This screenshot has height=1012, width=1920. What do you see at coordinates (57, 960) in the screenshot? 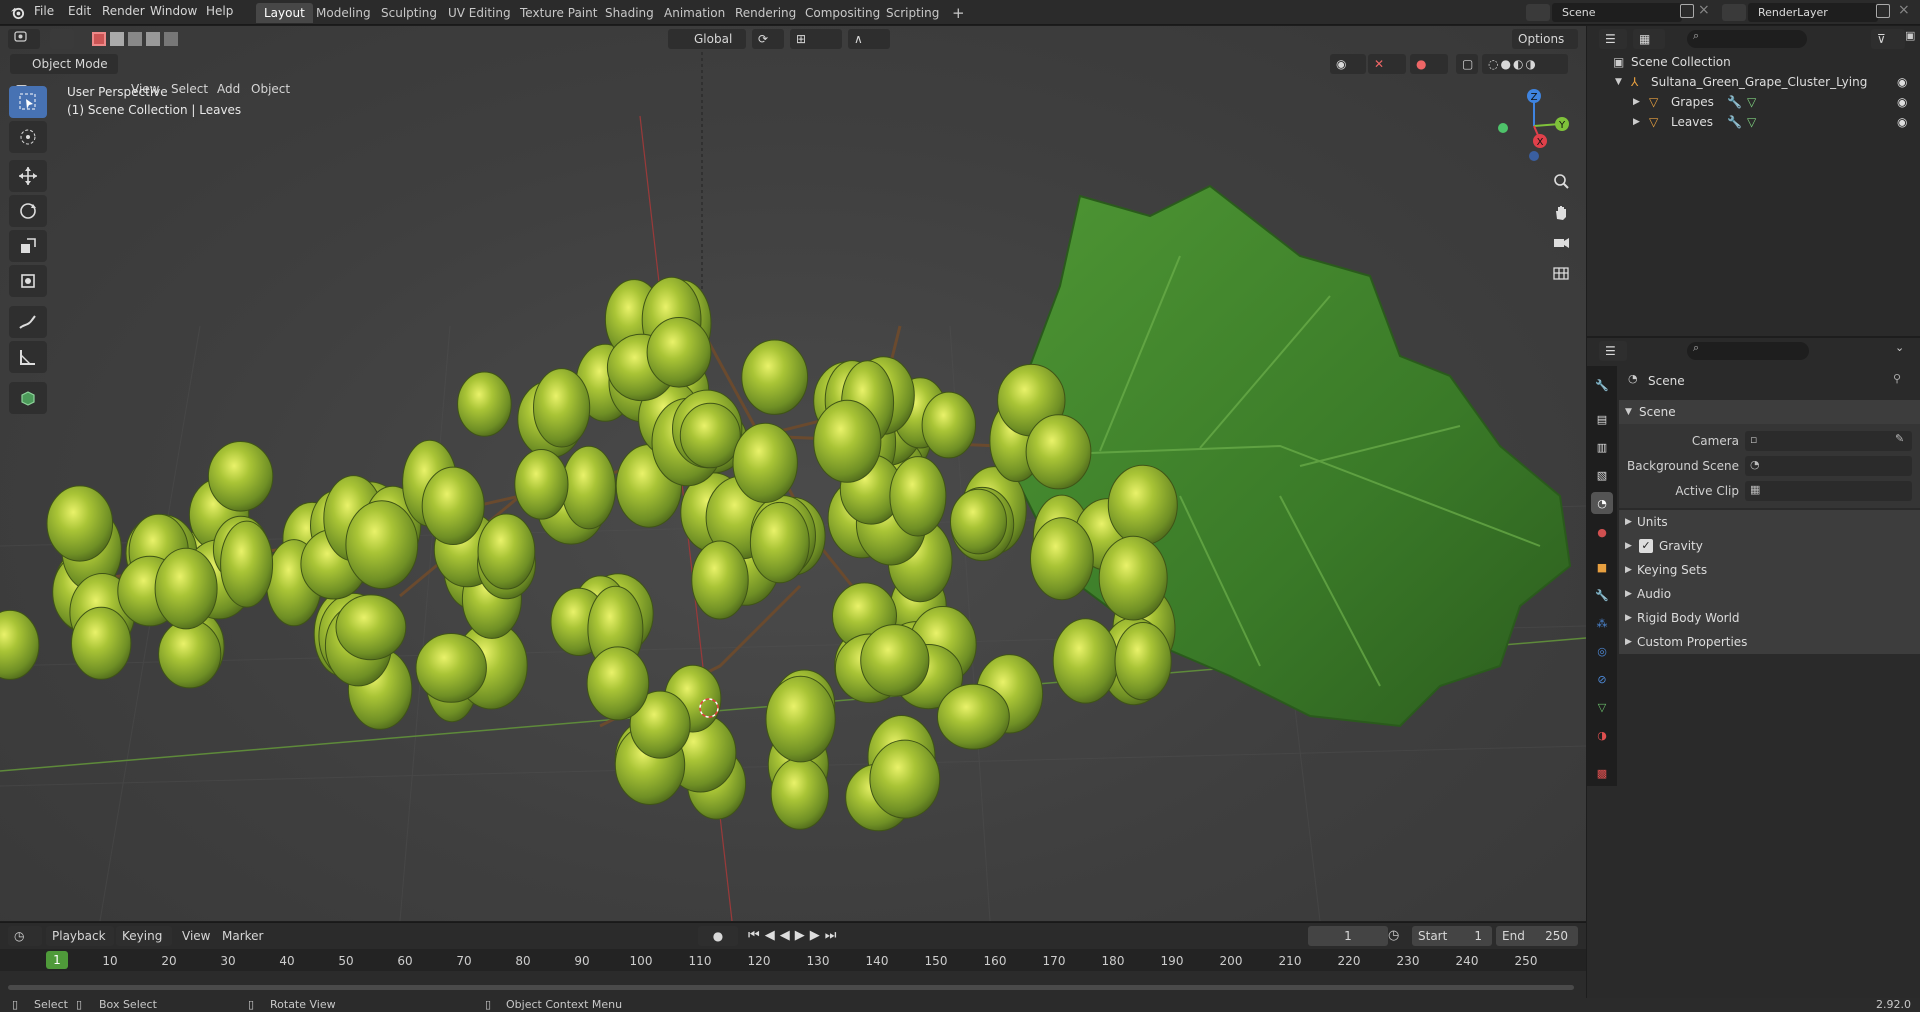
I see `playhead: 1` at bounding box center [57, 960].